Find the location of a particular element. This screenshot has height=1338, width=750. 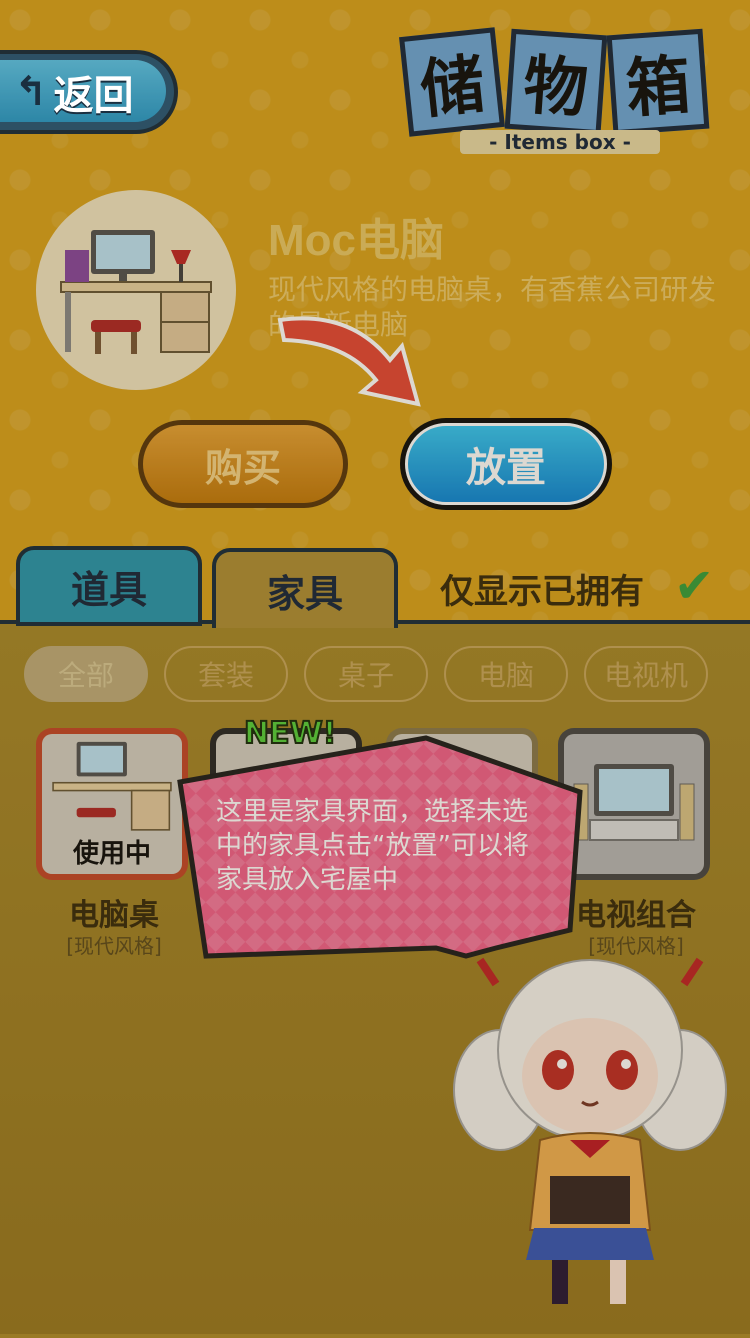

owned-only-label: 仅显示已拥有 is located at coordinates (542, 588).